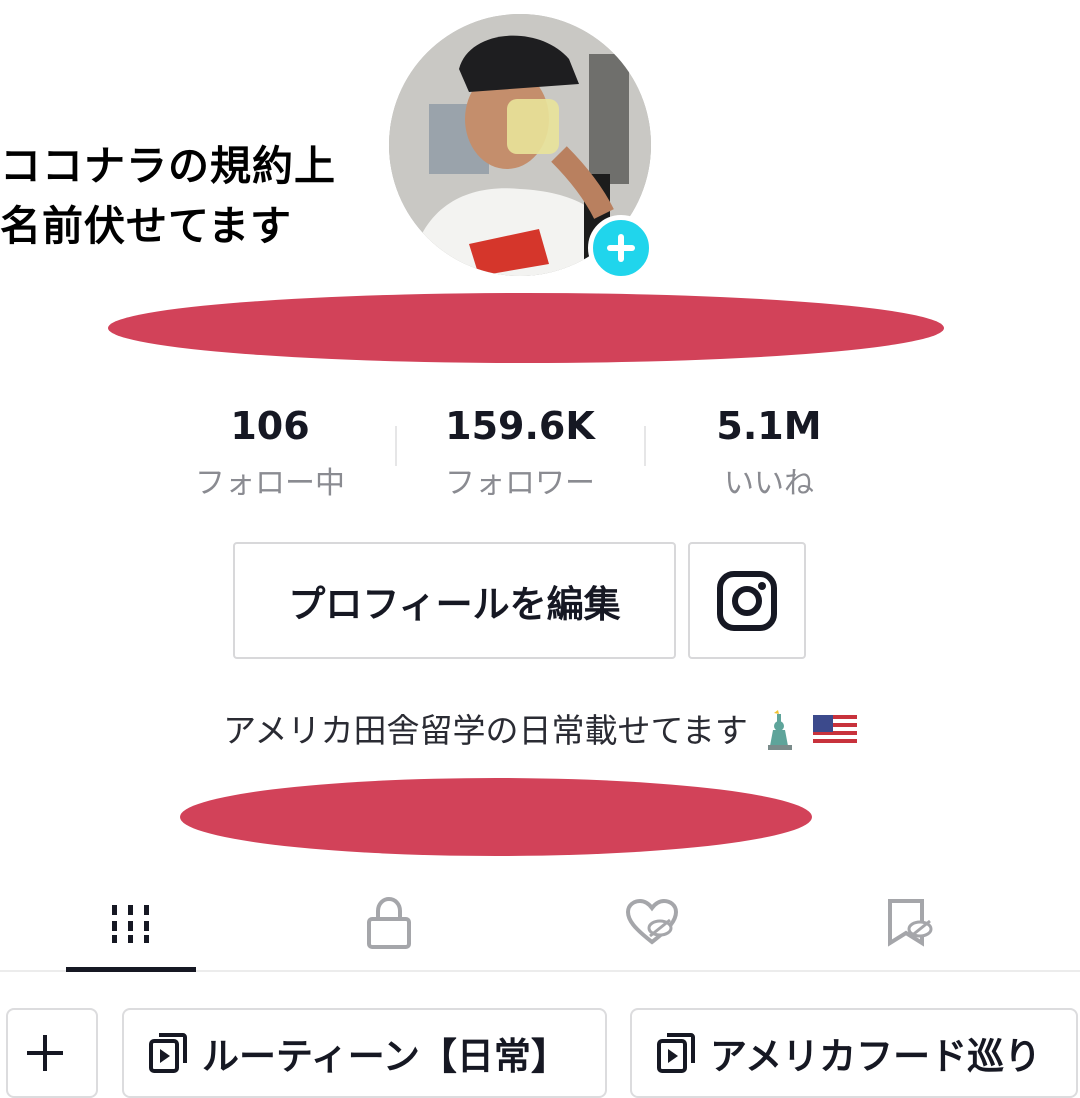 The width and height of the screenshot is (1080, 1098). What do you see at coordinates (131, 969) in the screenshot?
I see `active-tab-indicator` at bounding box center [131, 969].